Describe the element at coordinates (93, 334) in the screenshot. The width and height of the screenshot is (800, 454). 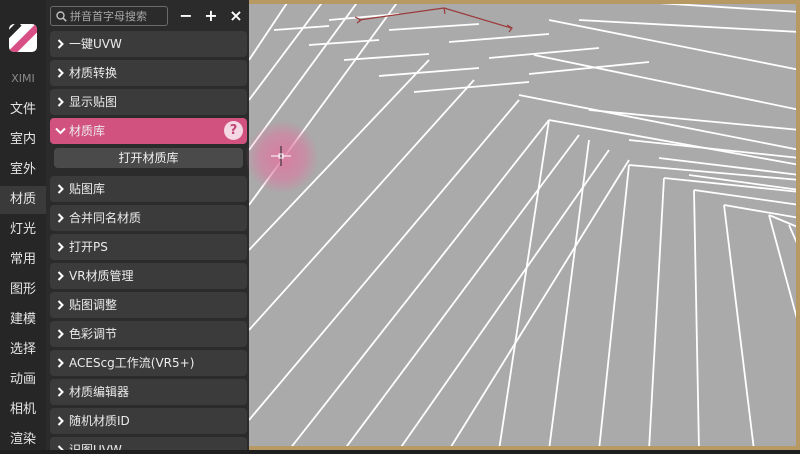
I see `panel-item-label: 色彩调节` at that location.